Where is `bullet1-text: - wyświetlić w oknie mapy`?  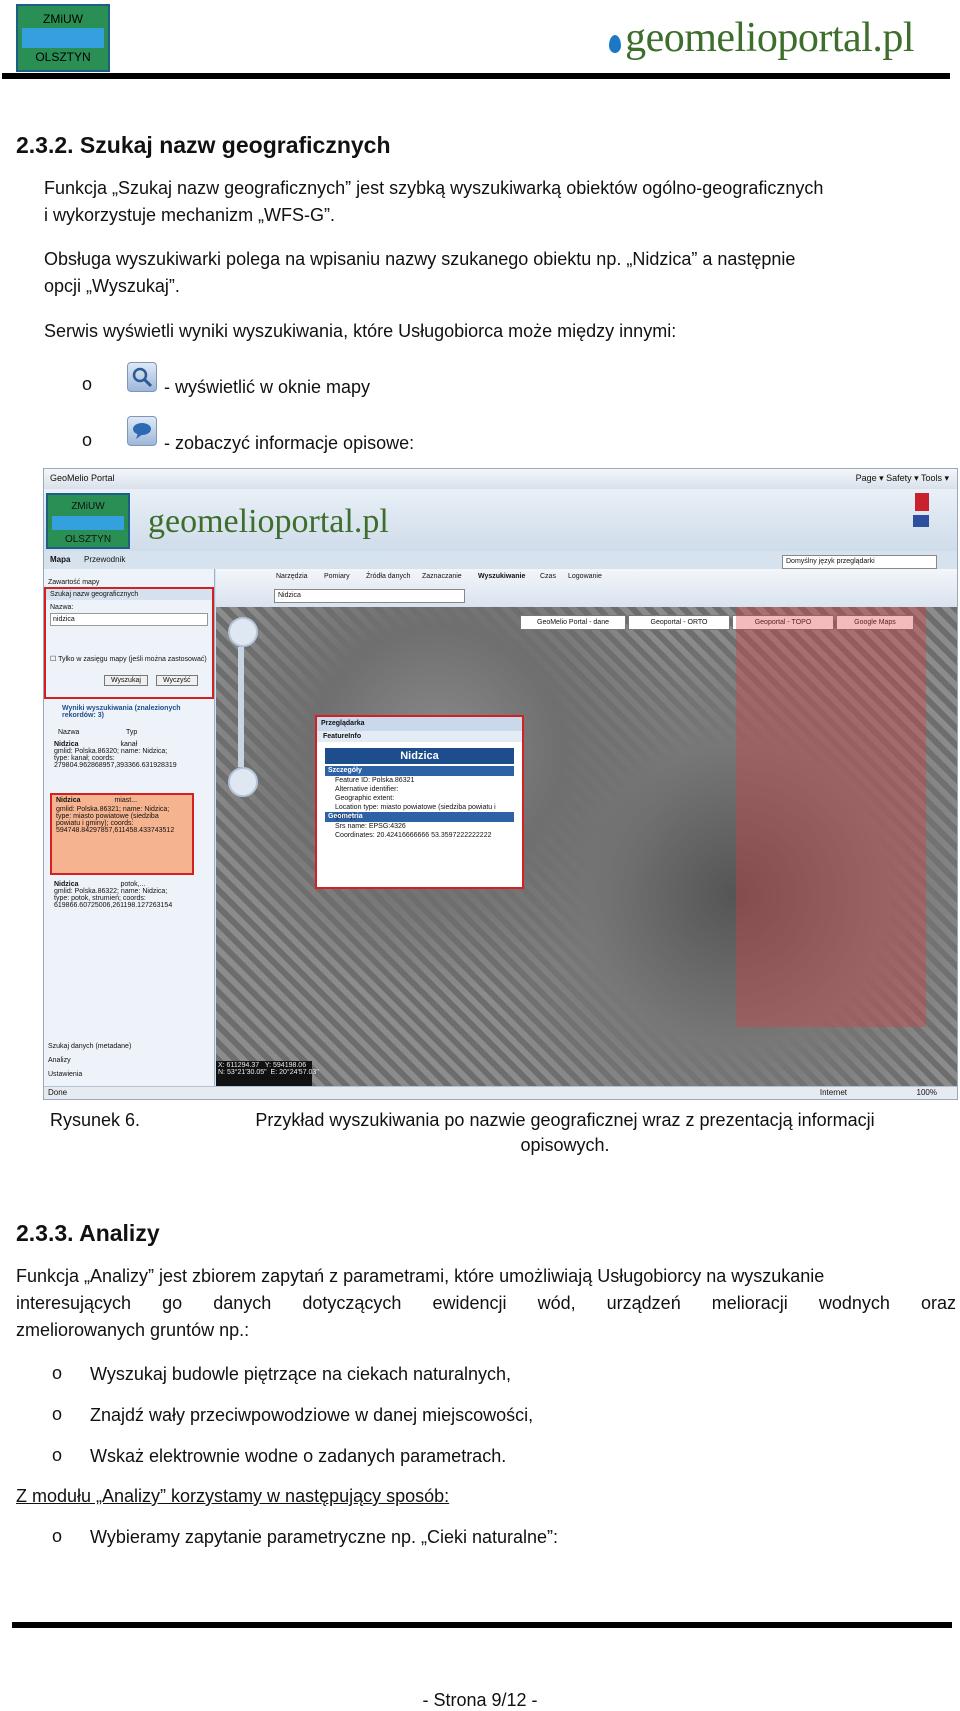
bullet1-text: - wyświetlić w oknie mapy is located at coordinates (267, 387).